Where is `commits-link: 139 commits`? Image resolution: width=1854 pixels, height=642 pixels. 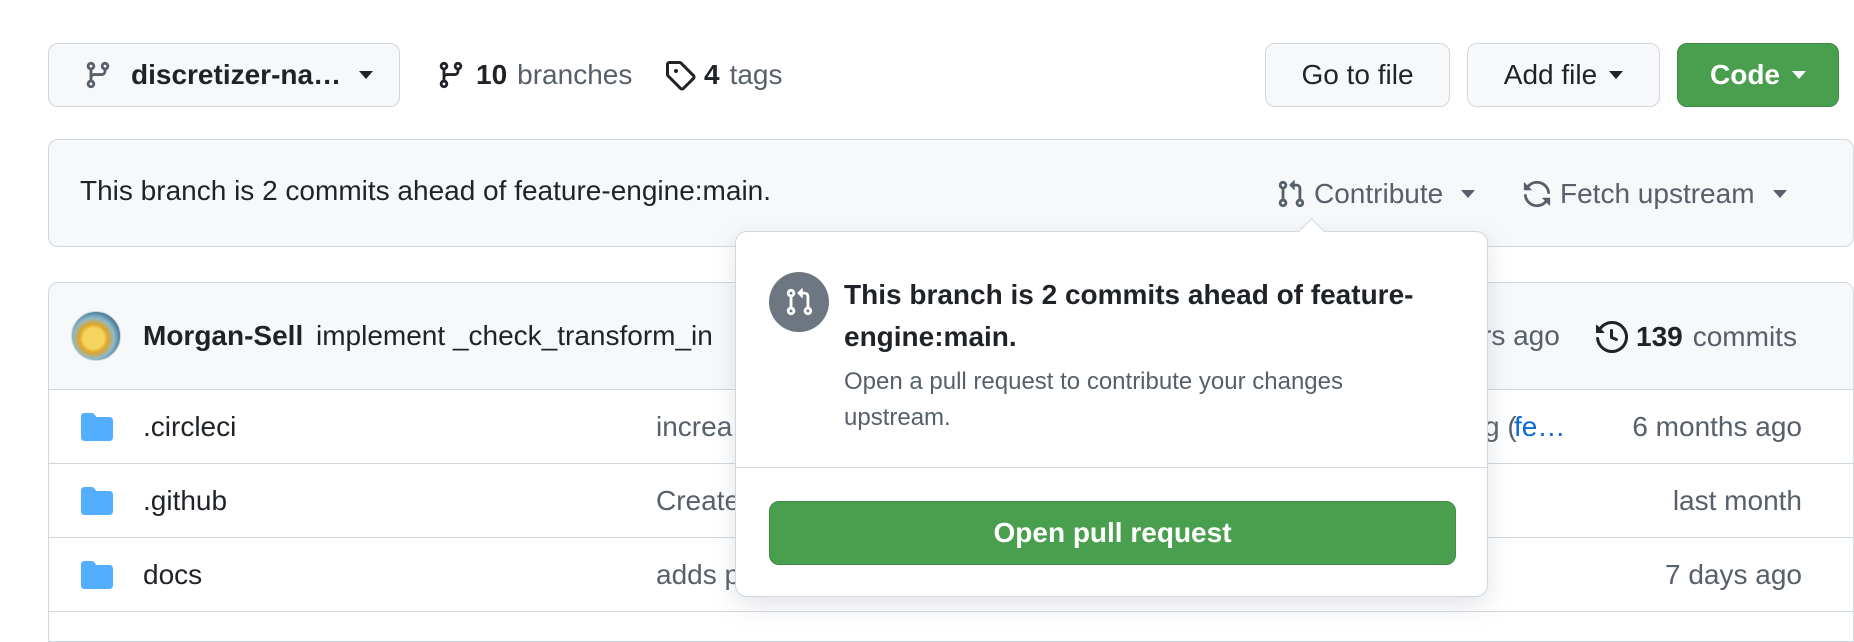 commits-link: 139 commits is located at coordinates (1696, 337).